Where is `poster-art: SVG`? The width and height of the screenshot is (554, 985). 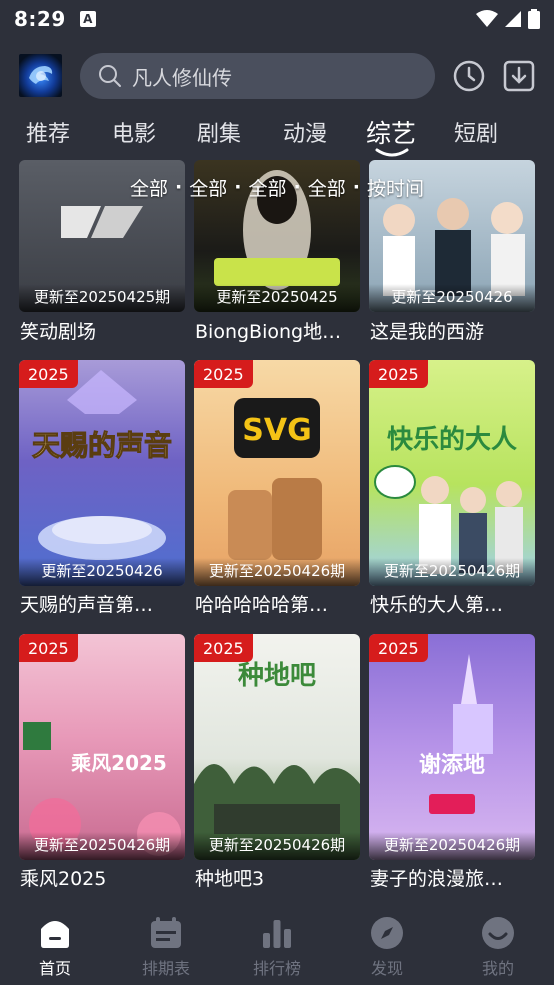 poster-art: SVG is located at coordinates (275, 479).